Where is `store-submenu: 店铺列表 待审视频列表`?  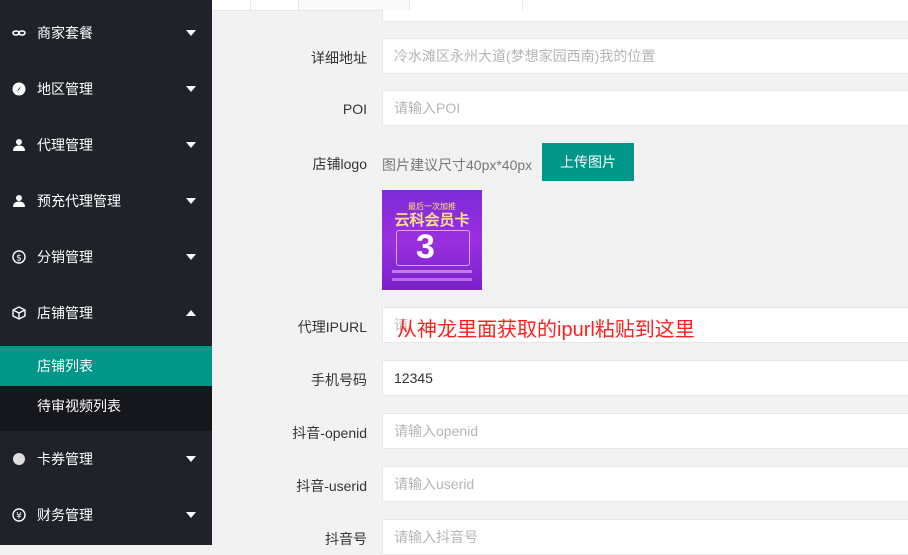
store-submenu: 店铺列表 待审视频列表 is located at coordinates (106, 388).